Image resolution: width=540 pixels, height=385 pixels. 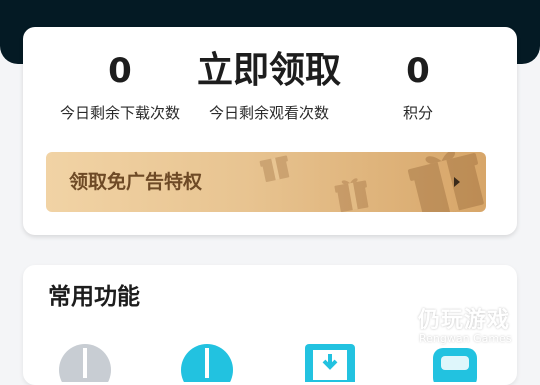 What do you see at coordinates (269, 71) in the screenshot?
I see `claim-now-button: 立即领取` at bounding box center [269, 71].